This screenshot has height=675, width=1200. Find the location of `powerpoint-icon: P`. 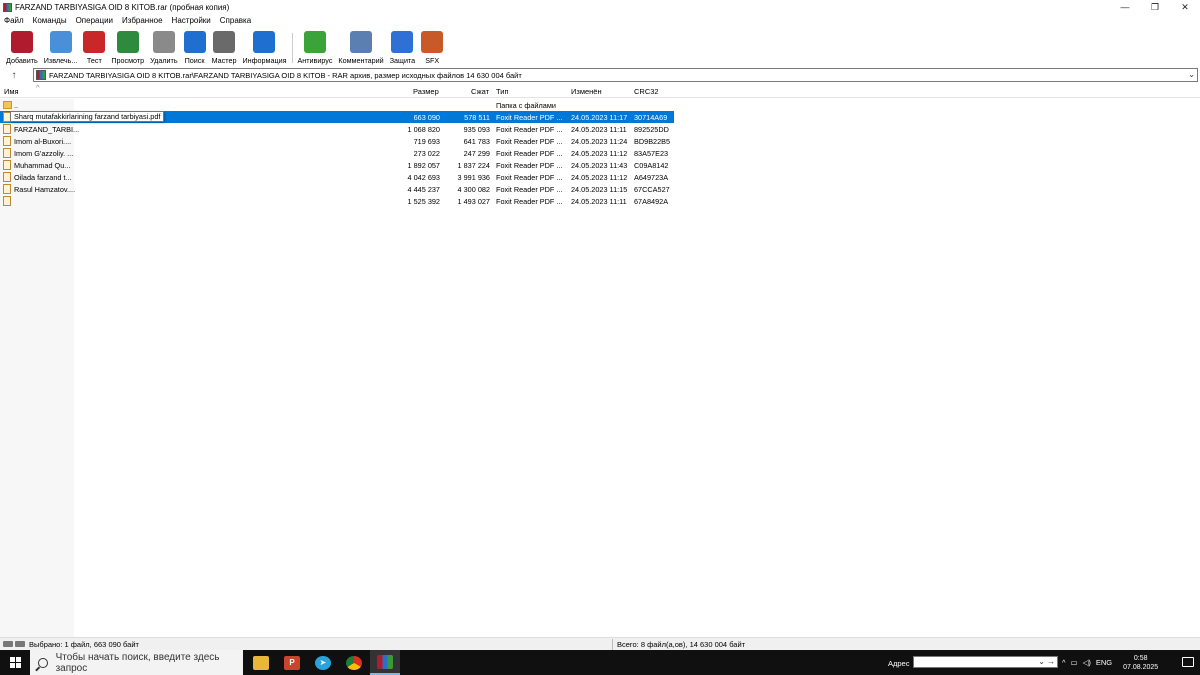

powerpoint-icon: P is located at coordinates (292, 662).